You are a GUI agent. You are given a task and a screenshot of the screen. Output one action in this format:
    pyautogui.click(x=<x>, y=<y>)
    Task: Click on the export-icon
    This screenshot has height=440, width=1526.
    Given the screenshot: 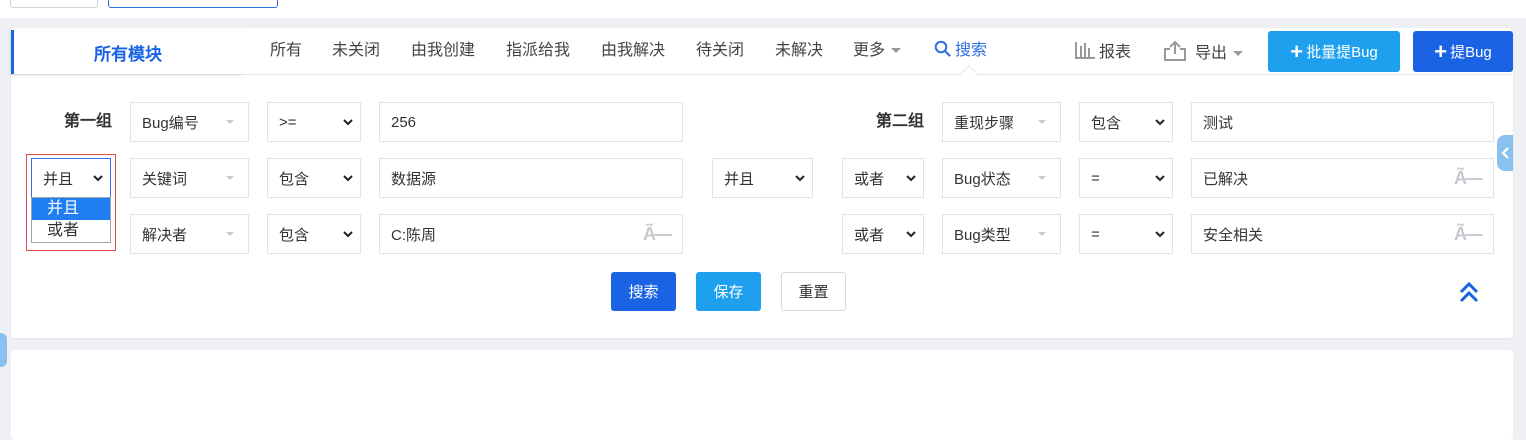 What is the action you would take?
    pyautogui.click(x=1175, y=50)
    